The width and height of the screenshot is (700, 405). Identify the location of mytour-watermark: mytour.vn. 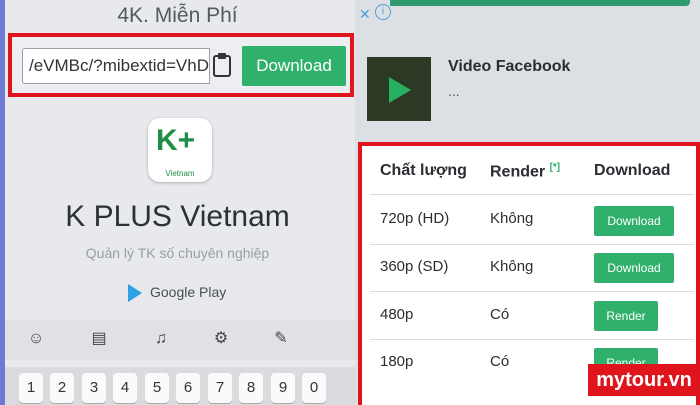
(644, 380).